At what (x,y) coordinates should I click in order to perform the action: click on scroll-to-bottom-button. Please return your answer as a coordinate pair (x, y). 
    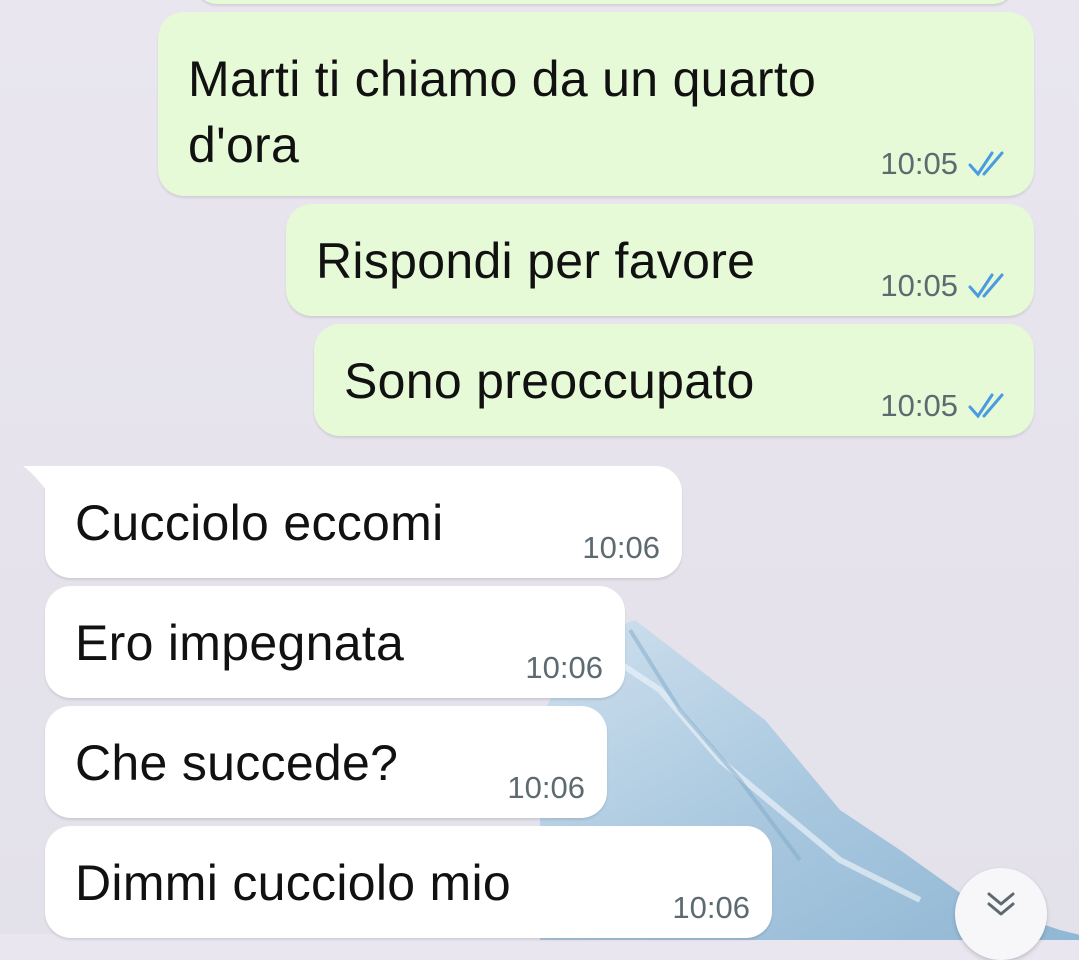
    Looking at the image, I should click on (1001, 914).